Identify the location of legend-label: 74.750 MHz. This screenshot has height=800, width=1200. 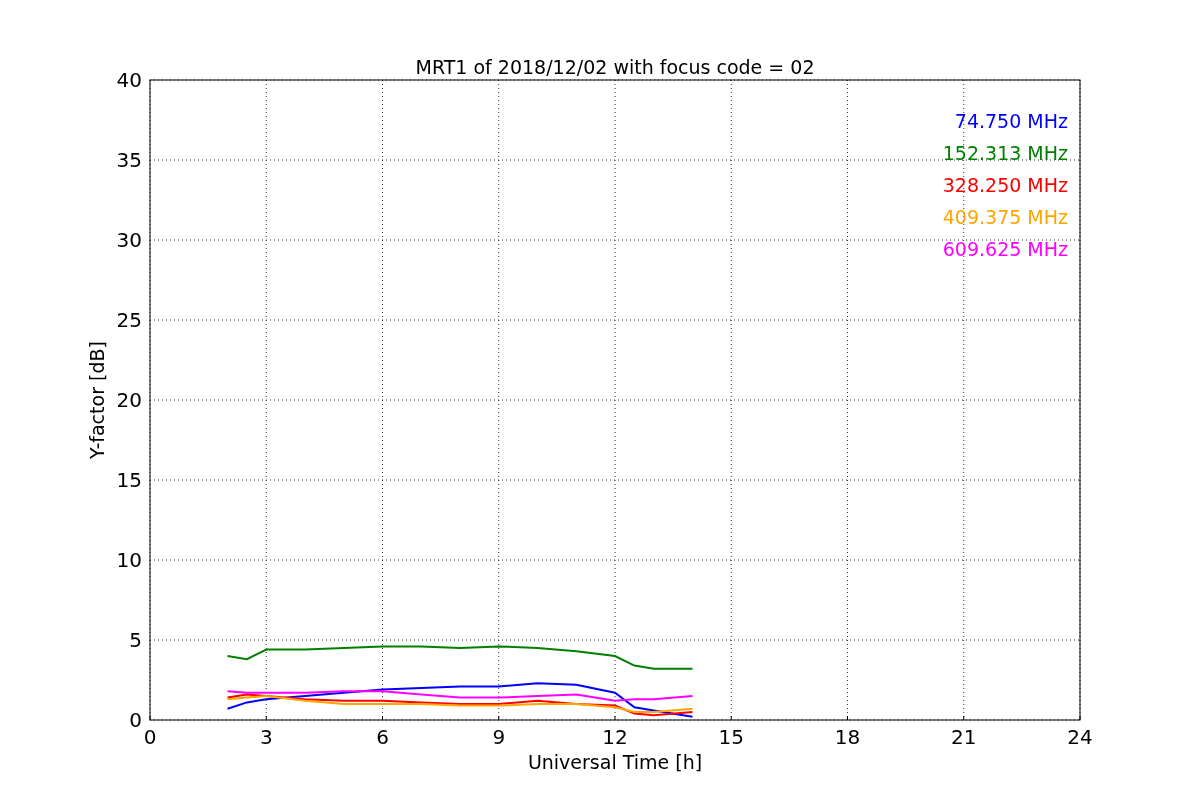
(1011, 121).